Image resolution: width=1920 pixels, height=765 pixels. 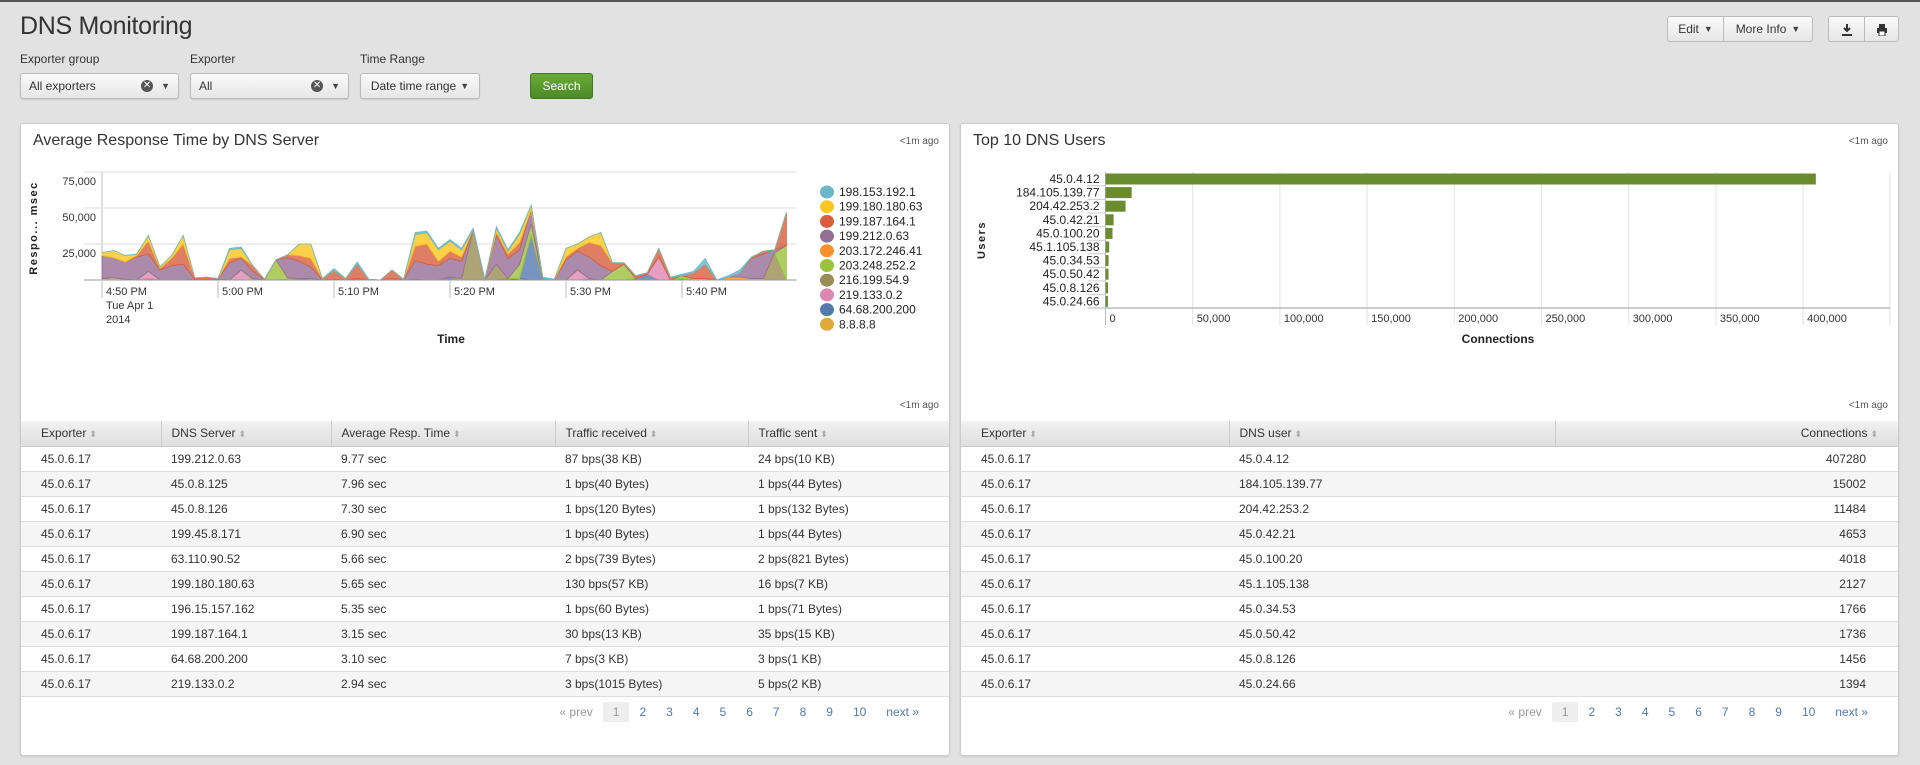 What do you see at coordinates (1429, 659) in the screenshot?
I see `table-row: 45.0.6.17 45.0.8.126 1456` at bounding box center [1429, 659].